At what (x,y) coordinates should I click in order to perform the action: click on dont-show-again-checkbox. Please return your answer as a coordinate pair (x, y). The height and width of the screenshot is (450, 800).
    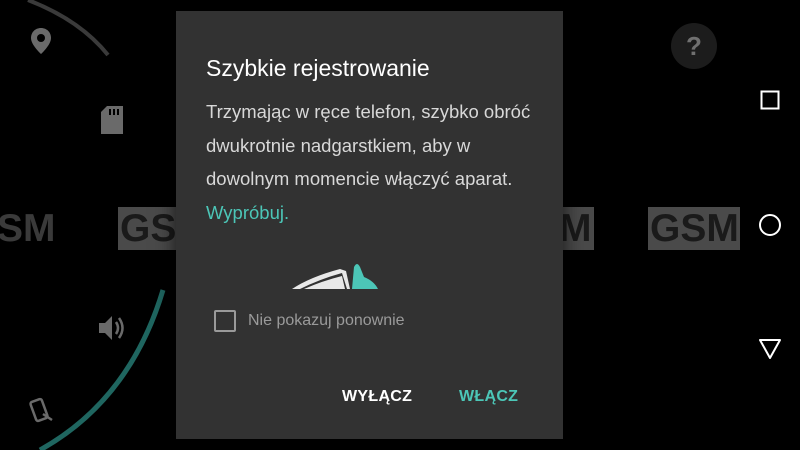
    Looking at the image, I should click on (225, 321).